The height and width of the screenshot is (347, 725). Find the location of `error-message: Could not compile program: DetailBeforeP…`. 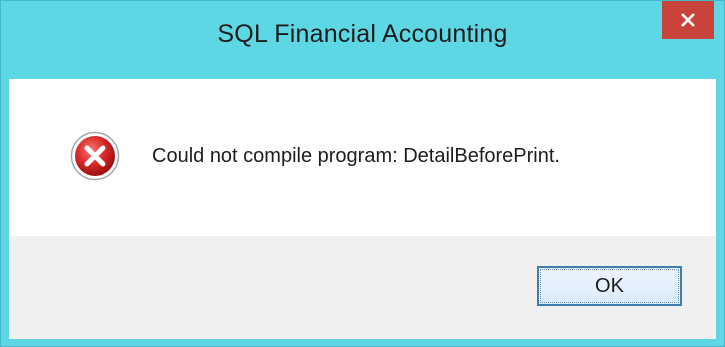

error-message: Could not compile program: DetailBeforeP… is located at coordinates (356, 156).